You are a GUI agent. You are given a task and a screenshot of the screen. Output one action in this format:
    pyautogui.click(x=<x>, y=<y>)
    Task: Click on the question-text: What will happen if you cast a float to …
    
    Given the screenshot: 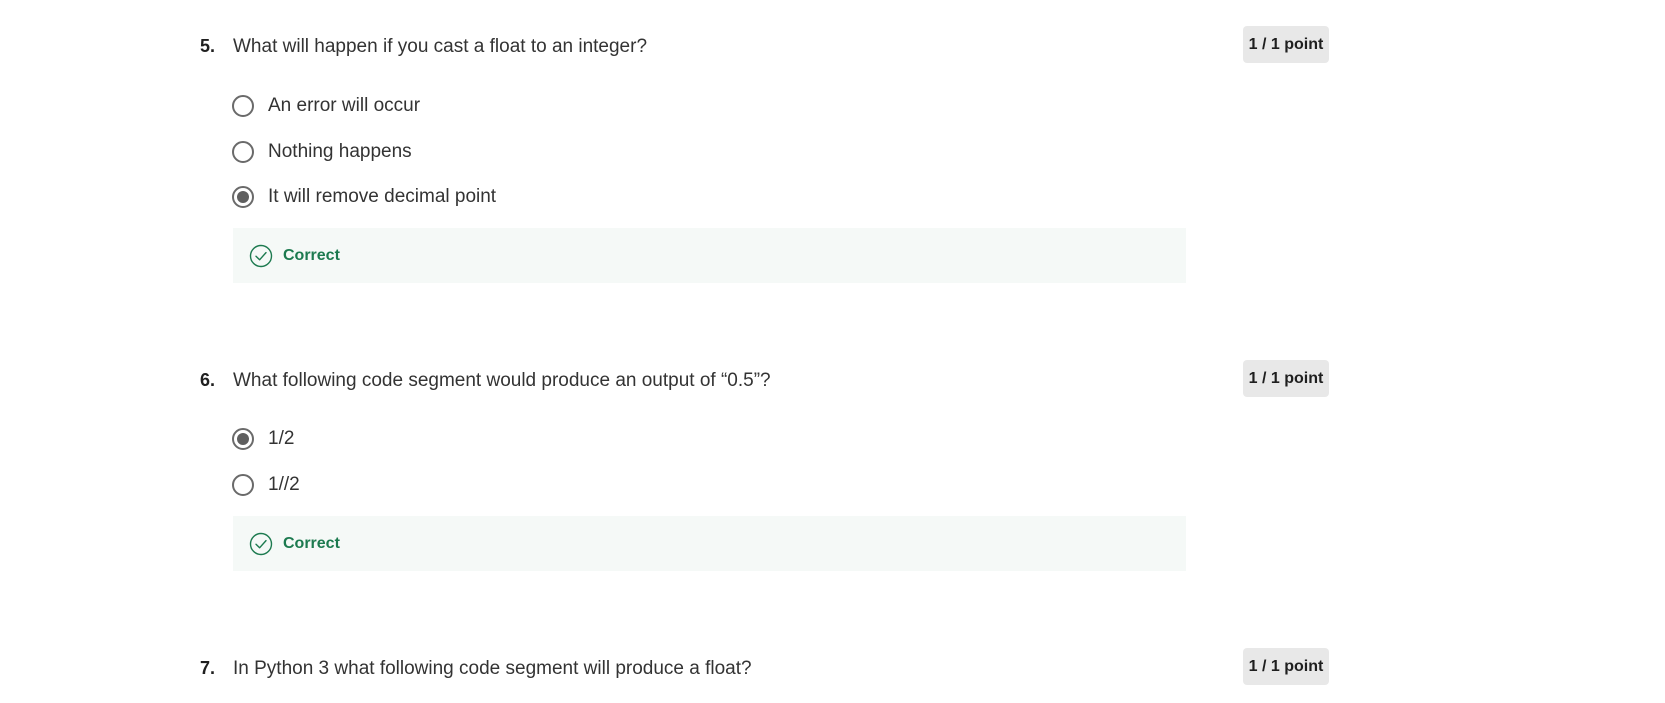 What is the action you would take?
    pyautogui.click(x=440, y=46)
    